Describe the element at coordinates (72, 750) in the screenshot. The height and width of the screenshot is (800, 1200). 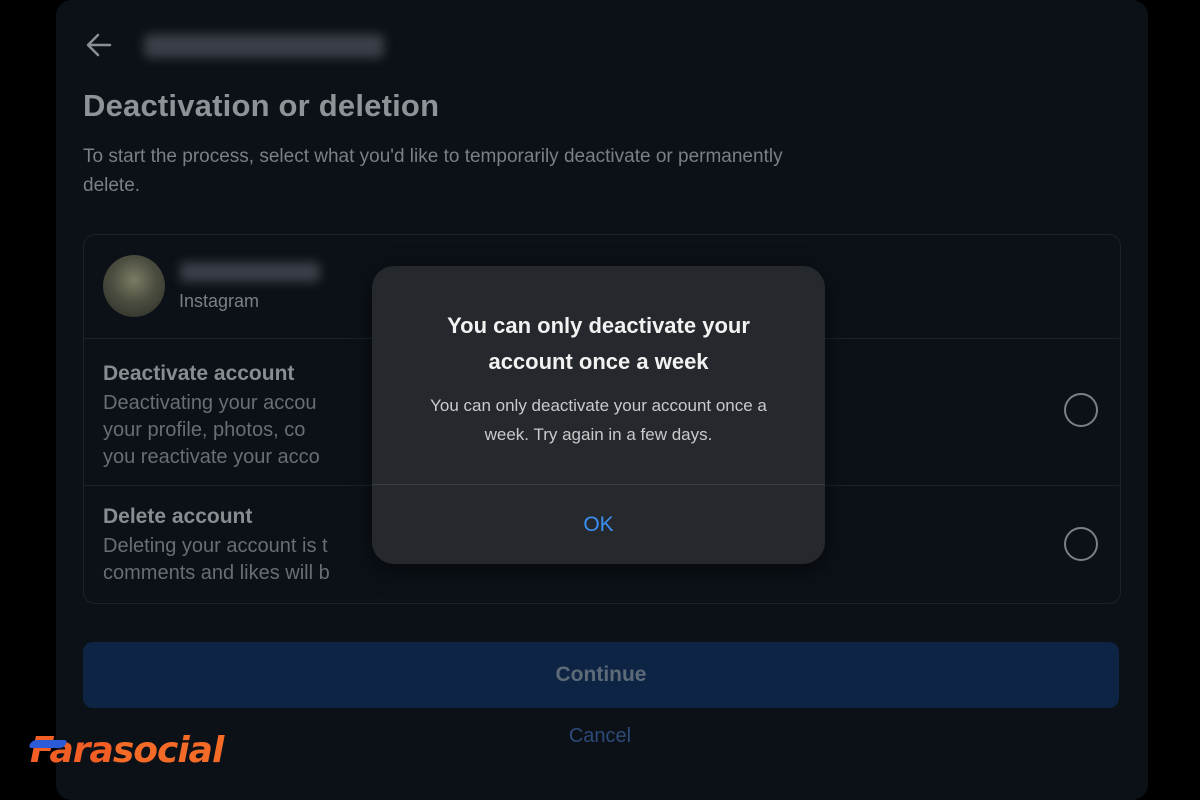
I see `logo-text-part1: Fara` at that location.